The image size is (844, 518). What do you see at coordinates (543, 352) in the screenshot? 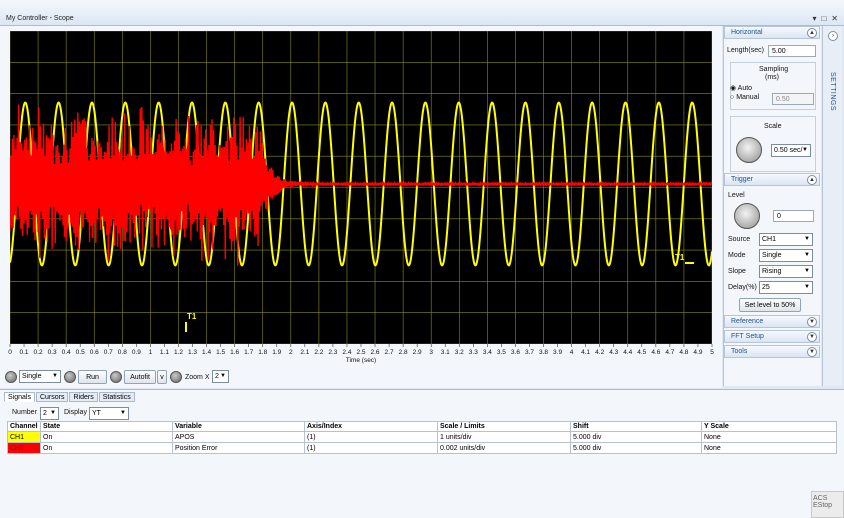
I see `x-tick-label: 3.8` at bounding box center [543, 352].